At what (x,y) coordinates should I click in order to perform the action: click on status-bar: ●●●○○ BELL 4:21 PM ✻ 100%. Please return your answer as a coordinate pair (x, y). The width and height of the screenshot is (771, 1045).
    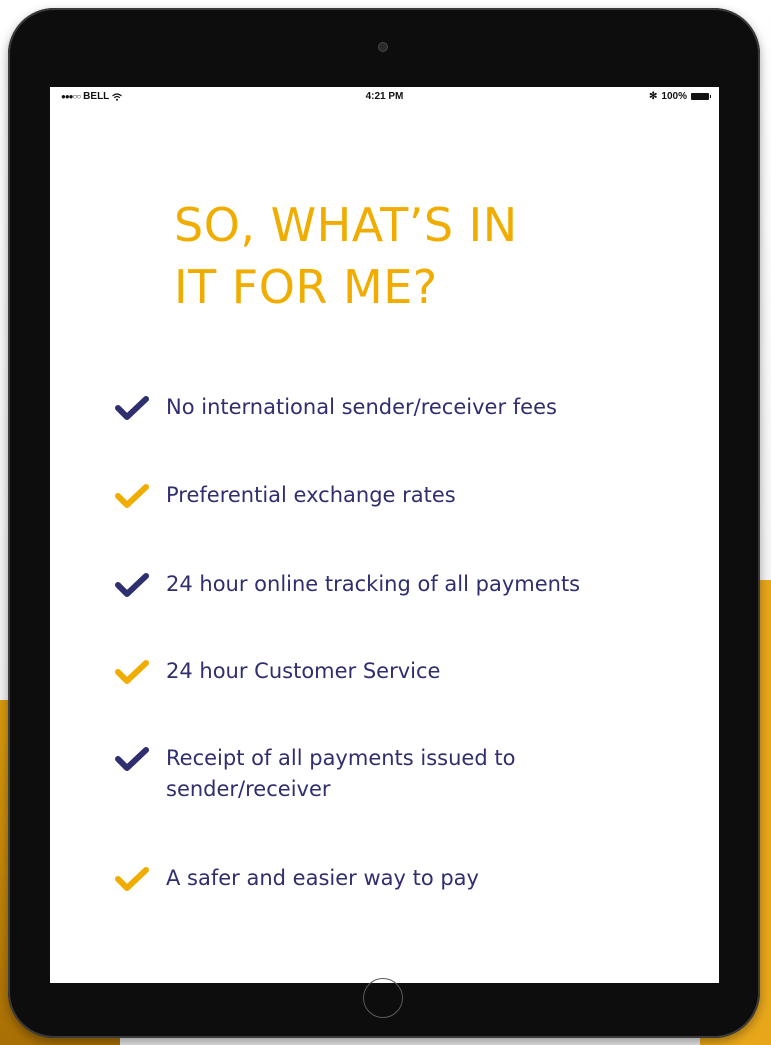
    Looking at the image, I should click on (384, 97).